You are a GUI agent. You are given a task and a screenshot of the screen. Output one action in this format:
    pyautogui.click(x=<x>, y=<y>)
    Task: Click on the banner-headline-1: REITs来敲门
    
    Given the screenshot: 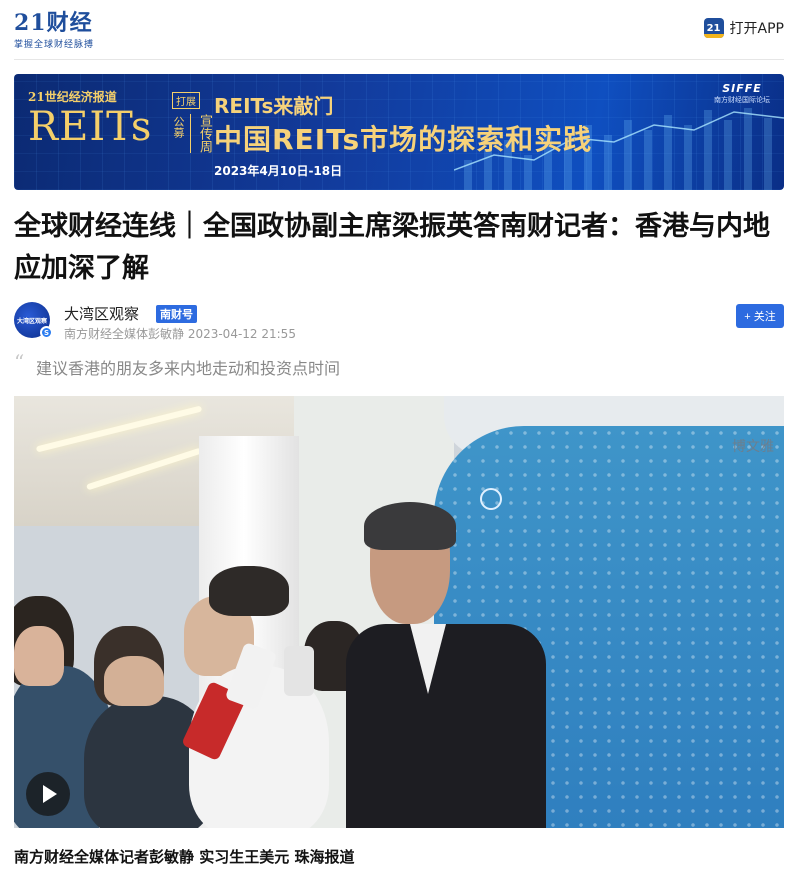 What is the action you would take?
    pyautogui.click(x=274, y=106)
    